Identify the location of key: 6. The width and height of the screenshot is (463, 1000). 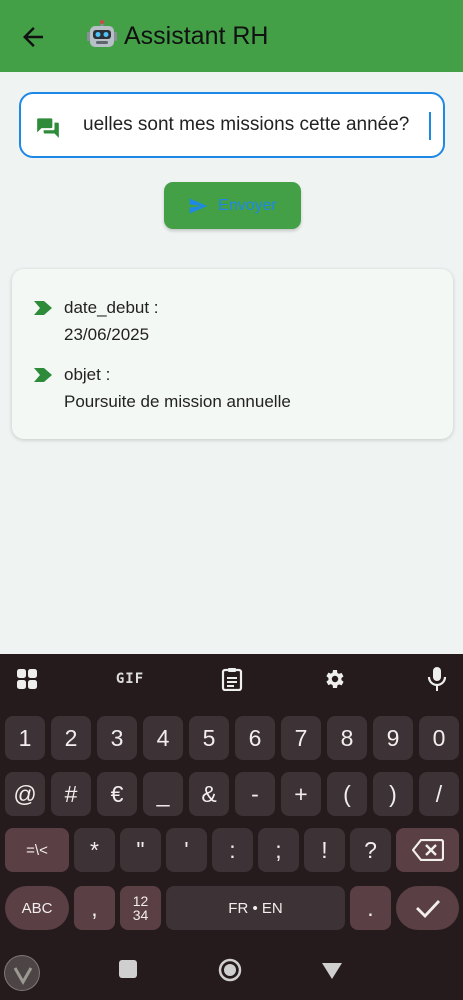
(255, 738).